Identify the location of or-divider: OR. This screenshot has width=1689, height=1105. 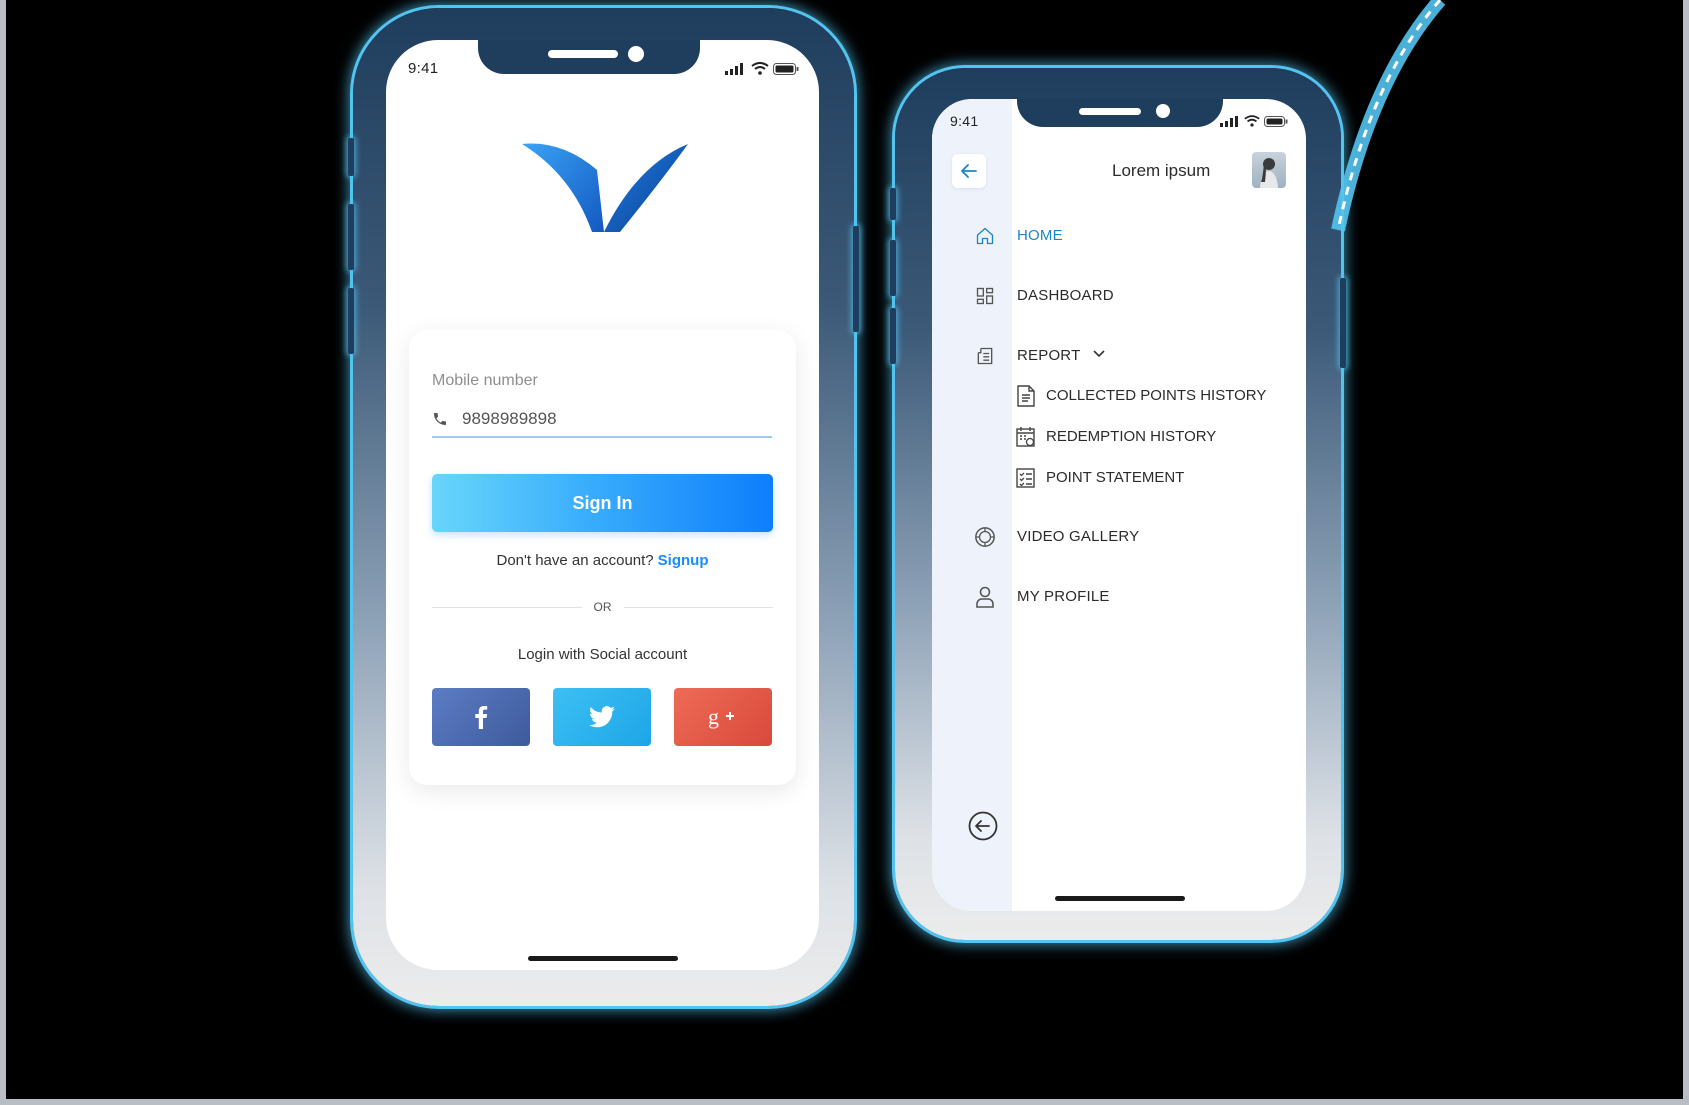
(602, 607).